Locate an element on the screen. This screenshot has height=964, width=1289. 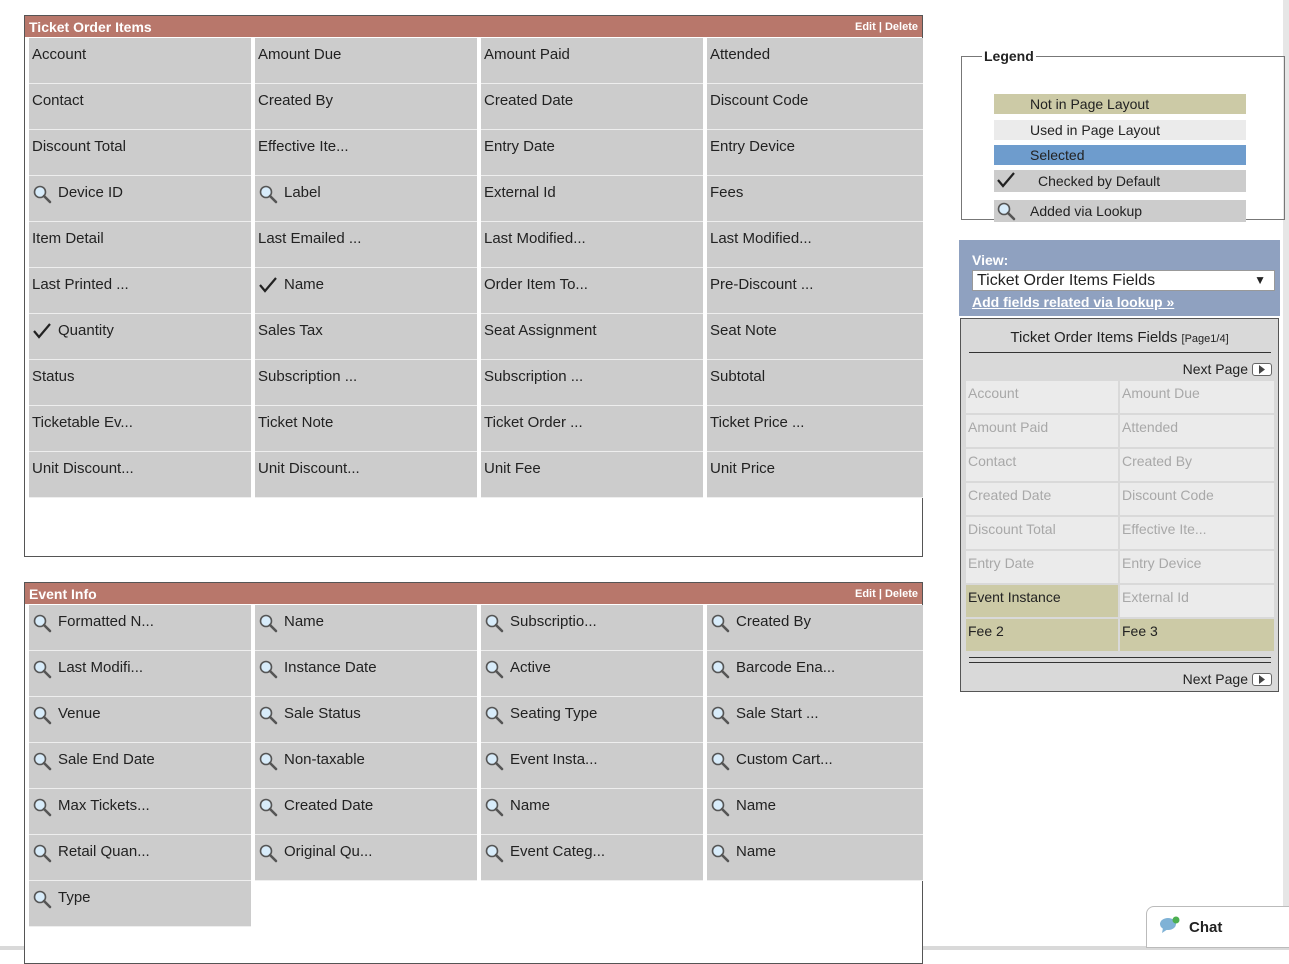
palette-field: Fee 2 is located at coordinates (1042, 635).